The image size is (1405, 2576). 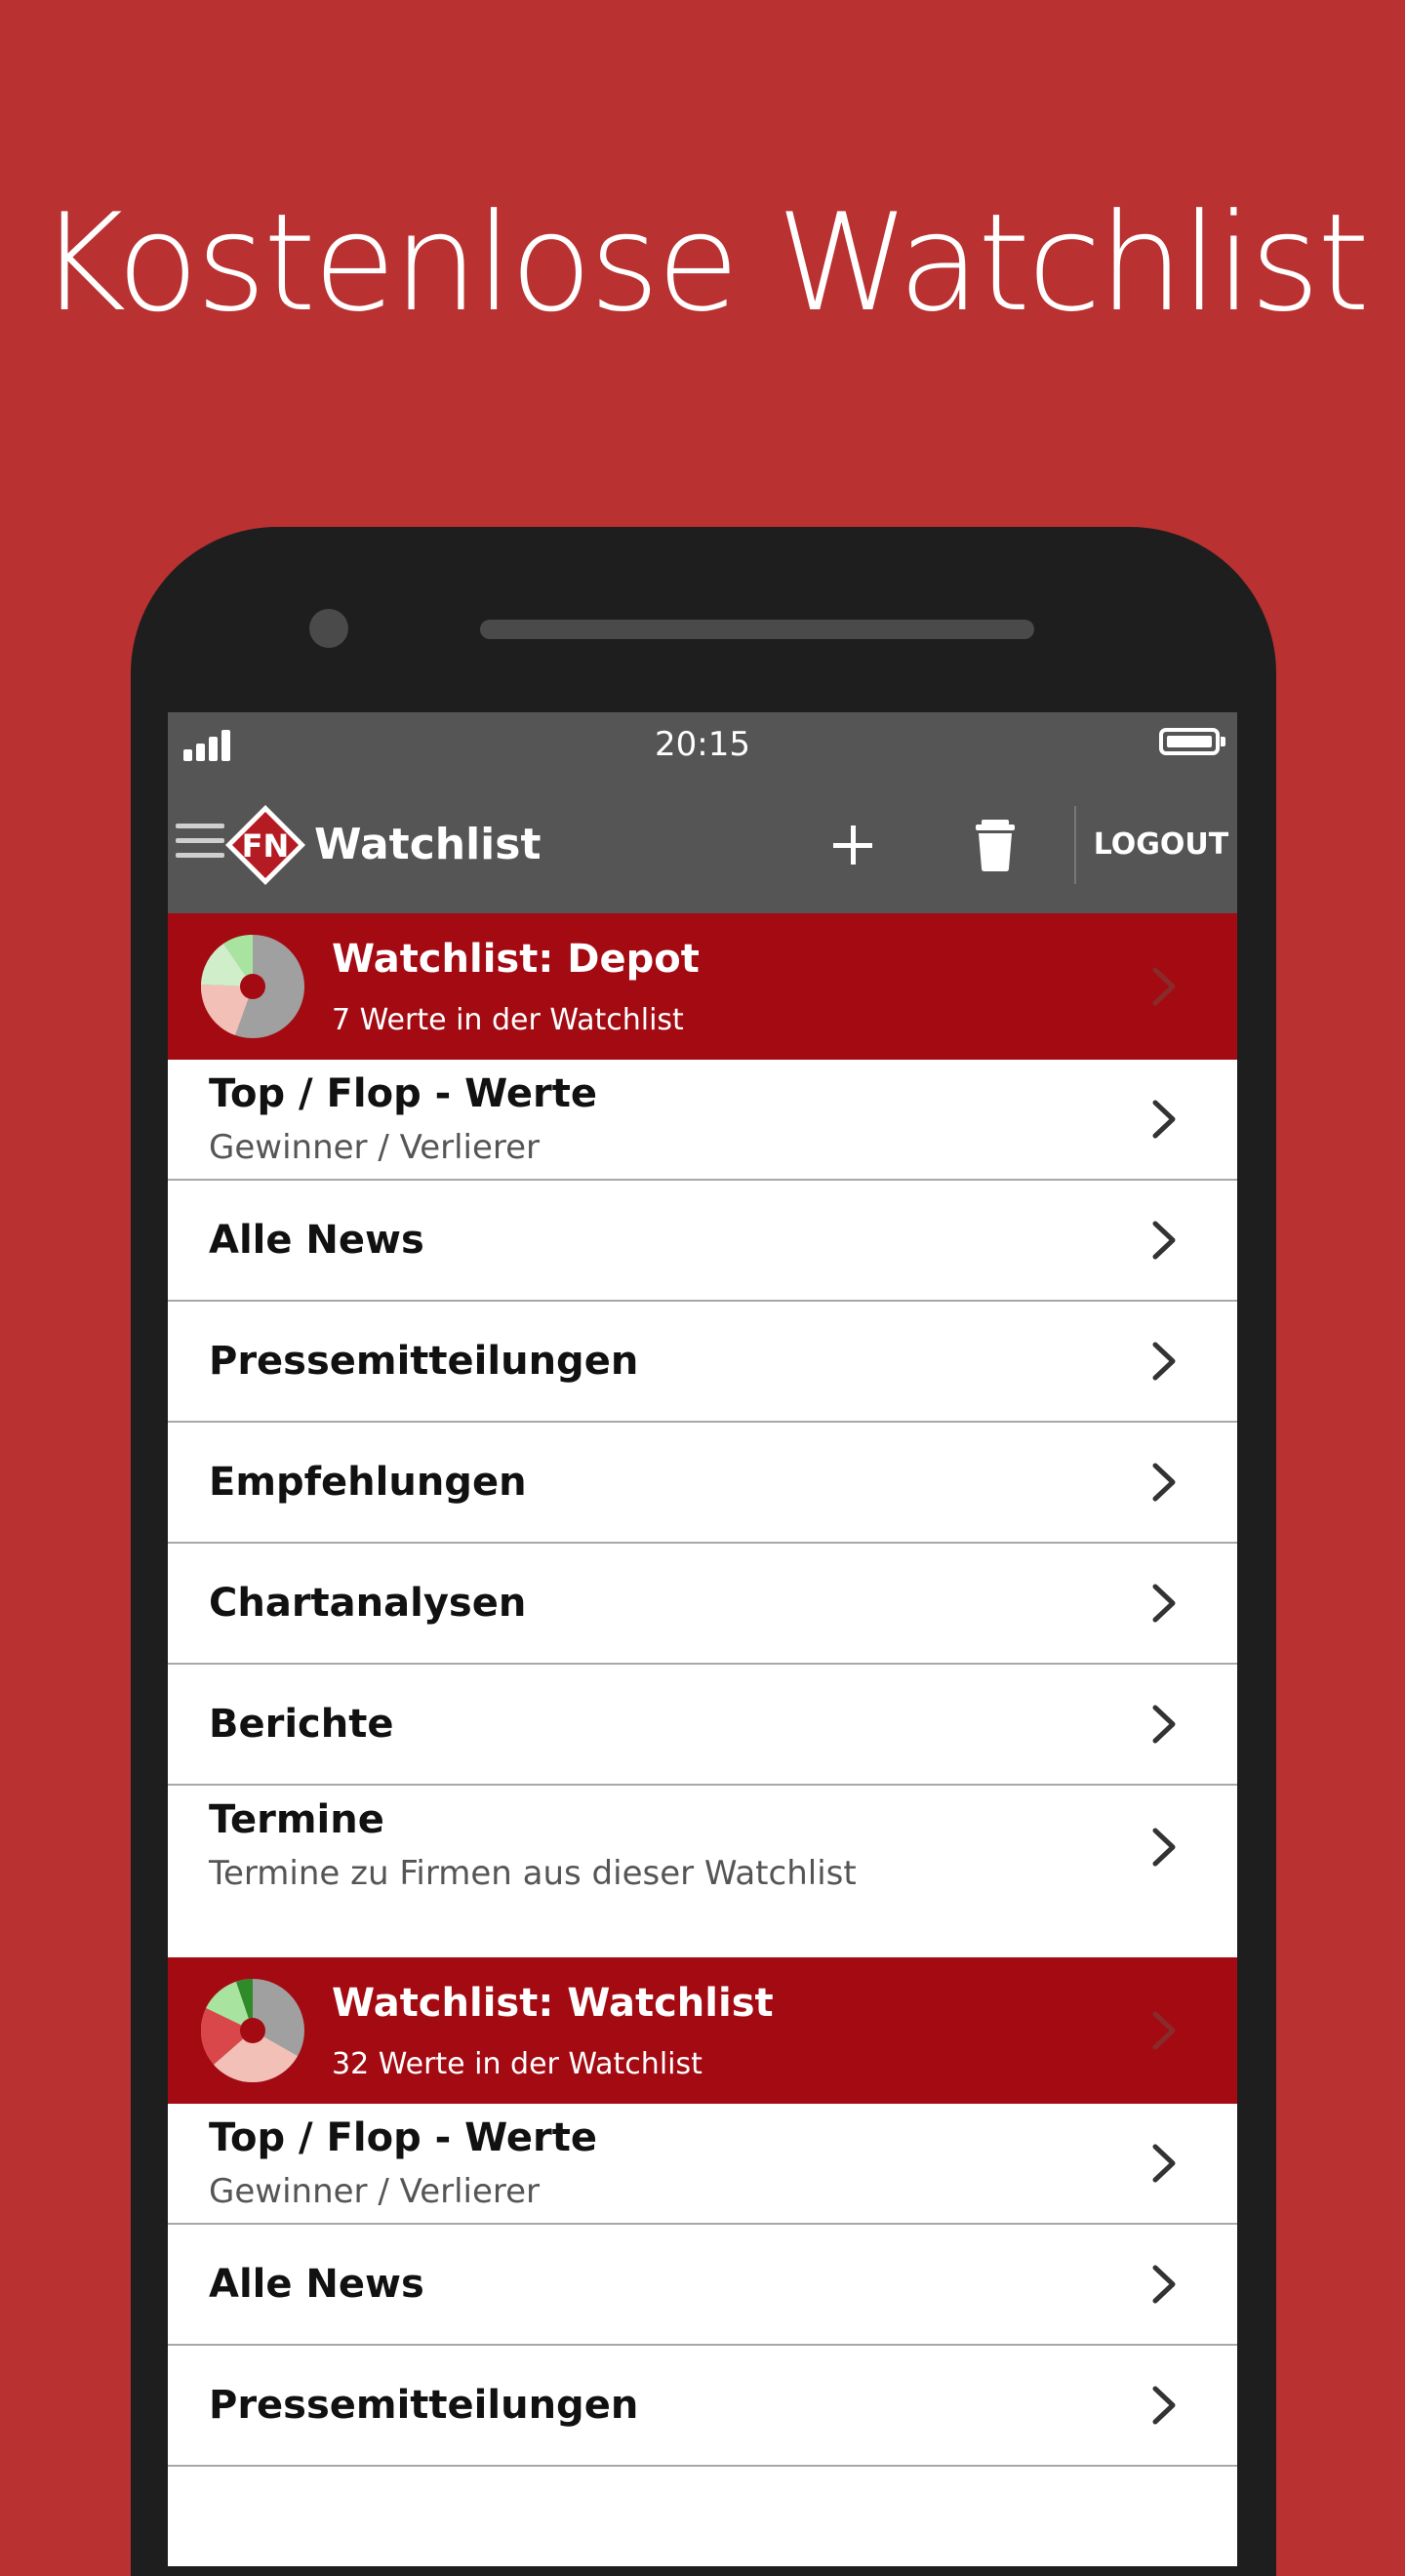 What do you see at coordinates (1075, 845) in the screenshot?
I see `appbar-divider` at bounding box center [1075, 845].